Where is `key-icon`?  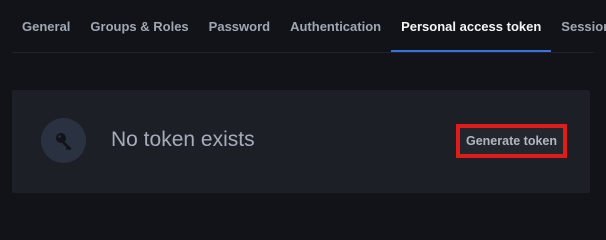 key-icon is located at coordinates (63, 140).